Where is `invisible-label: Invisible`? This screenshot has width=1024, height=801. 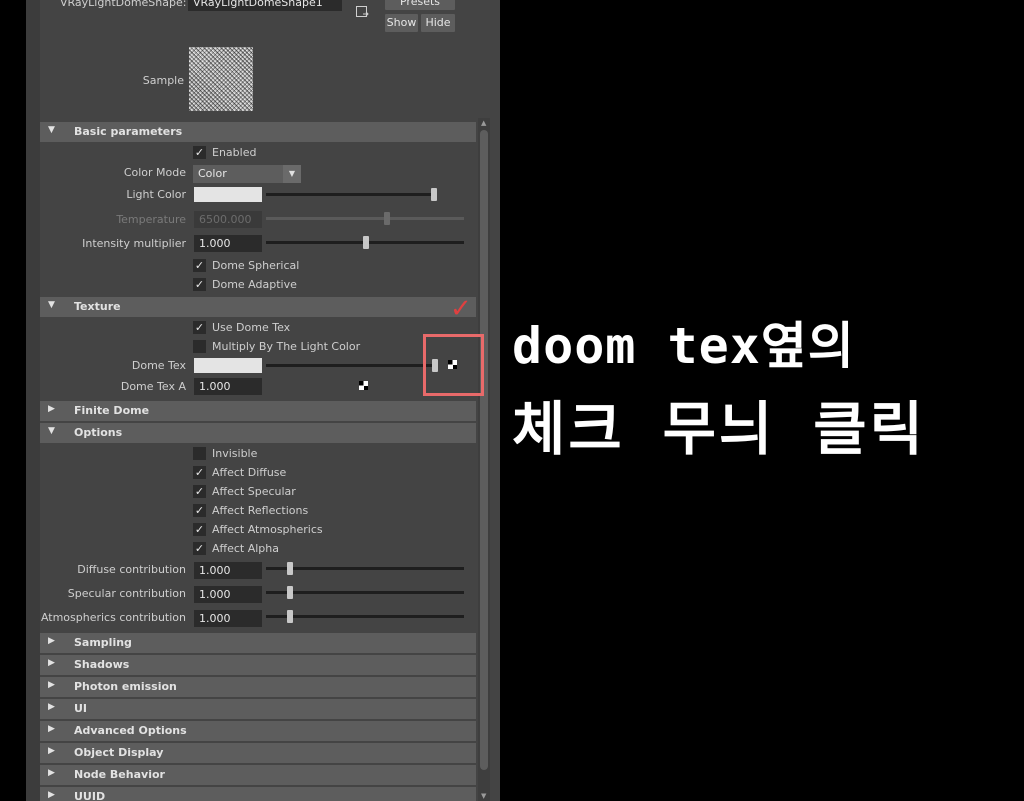
invisible-label: Invisible is located at coordinates (235, 453).